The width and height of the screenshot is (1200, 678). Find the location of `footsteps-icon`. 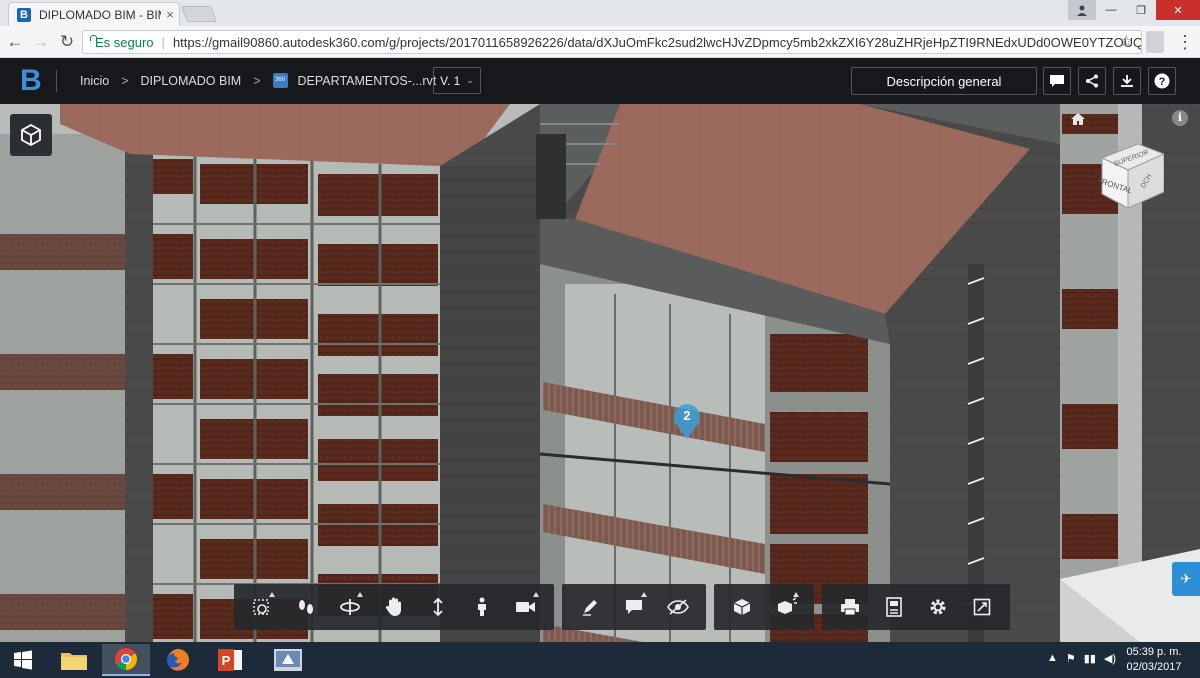

footsteps-icon is located at coordinates (306, 607).